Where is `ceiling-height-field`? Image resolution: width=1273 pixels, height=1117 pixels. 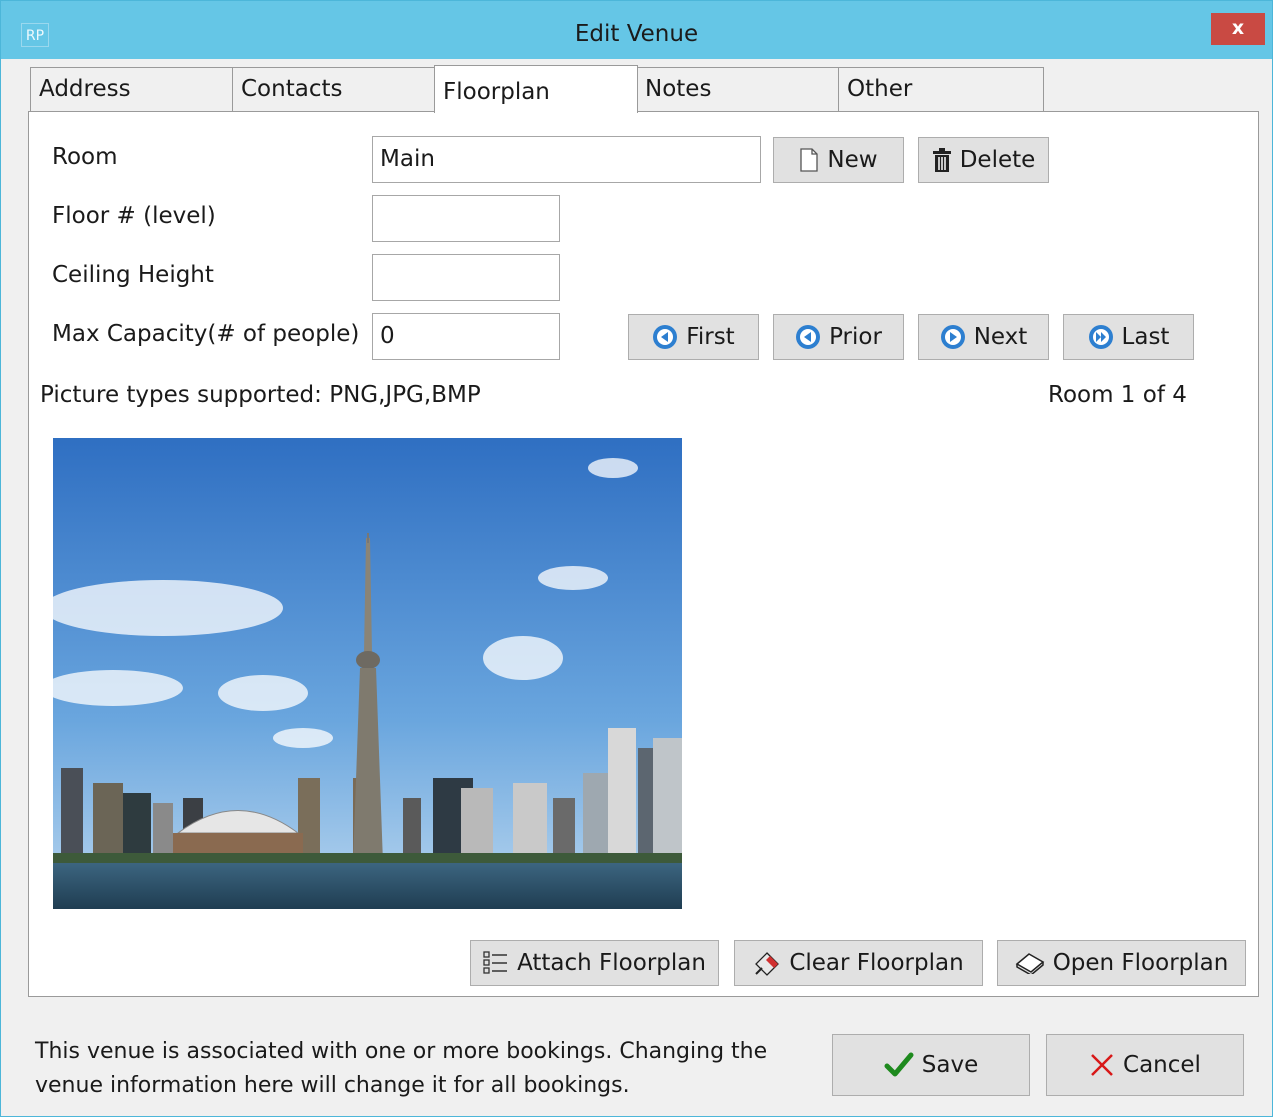
ceiling-height-field is located at coordinates (466, 277).